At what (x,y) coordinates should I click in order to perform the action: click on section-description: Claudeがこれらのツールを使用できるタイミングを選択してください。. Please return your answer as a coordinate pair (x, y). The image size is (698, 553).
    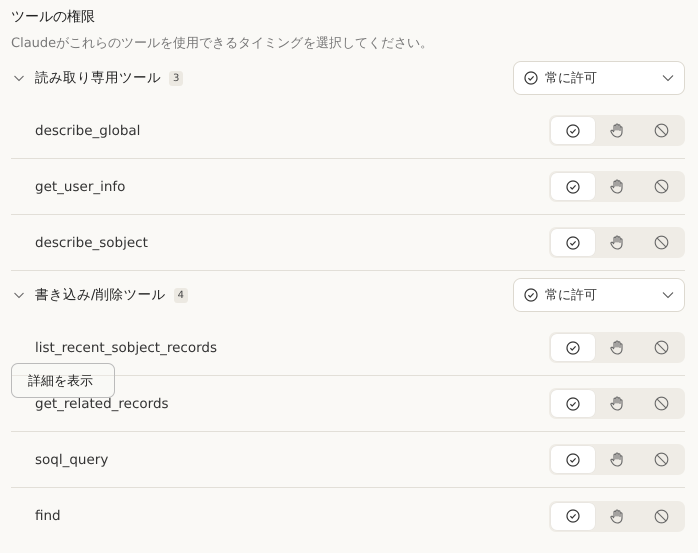
    Looking at the image, I should click on (222, 44).